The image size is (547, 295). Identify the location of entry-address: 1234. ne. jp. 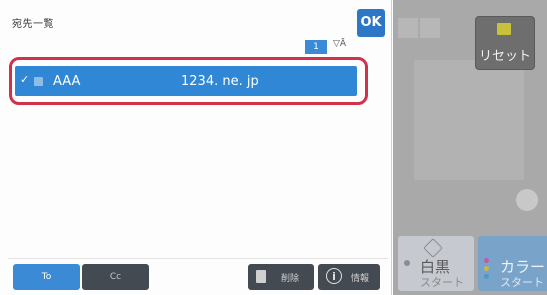
(220, 81).